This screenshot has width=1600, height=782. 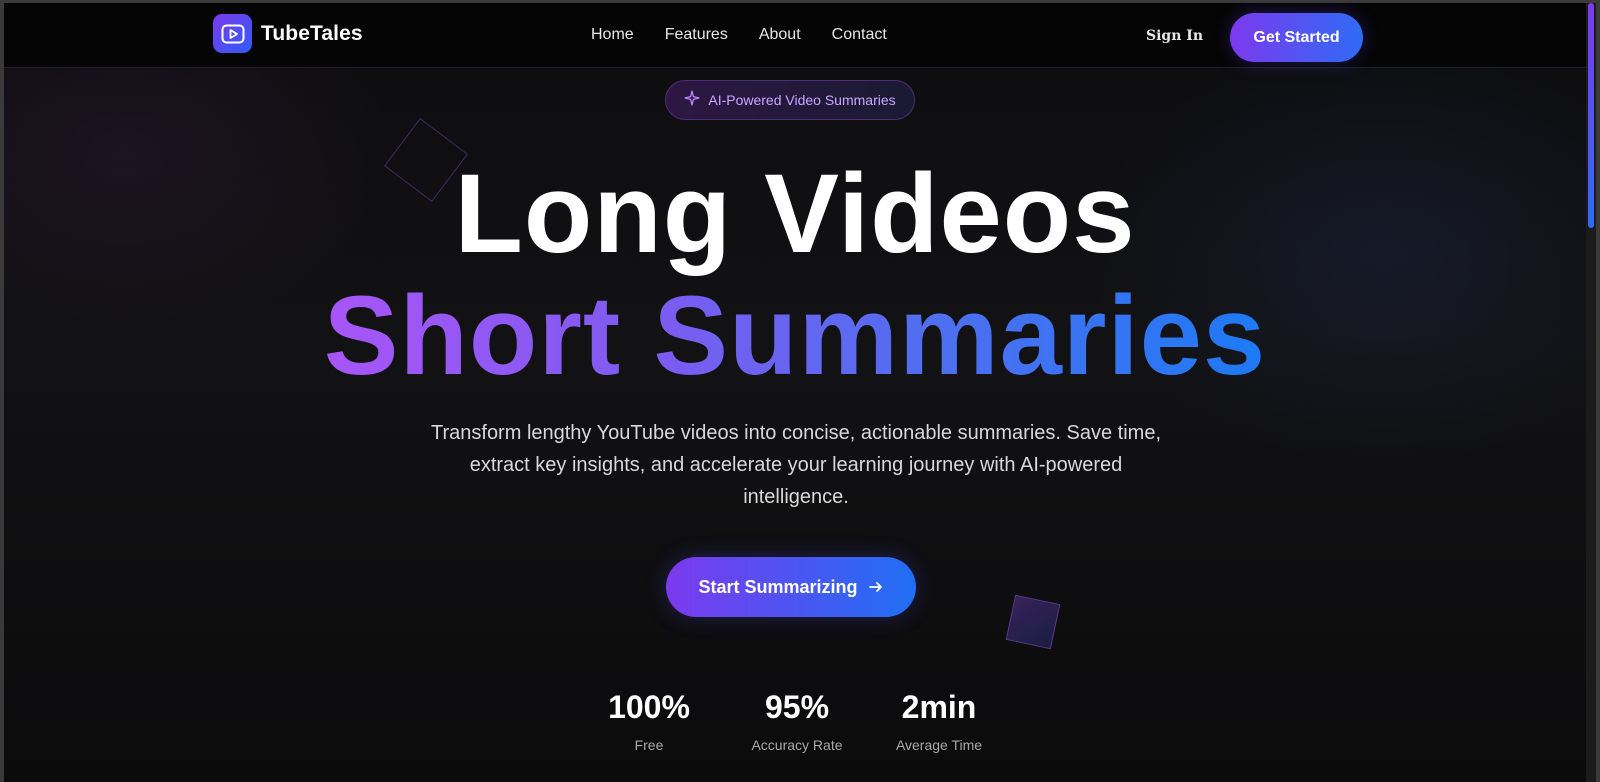 I want to click on stat-label: Accuracy Rate, so click(x=797, y=745).